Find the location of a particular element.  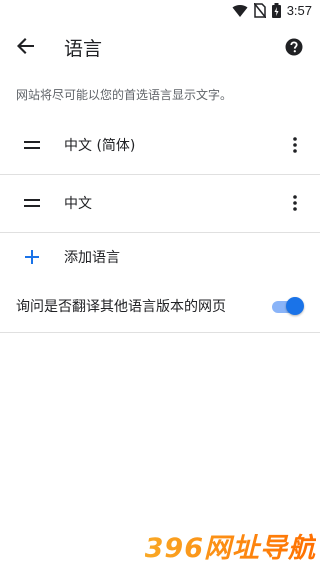

add-icon-wrap is located at coordinates (32, 257).